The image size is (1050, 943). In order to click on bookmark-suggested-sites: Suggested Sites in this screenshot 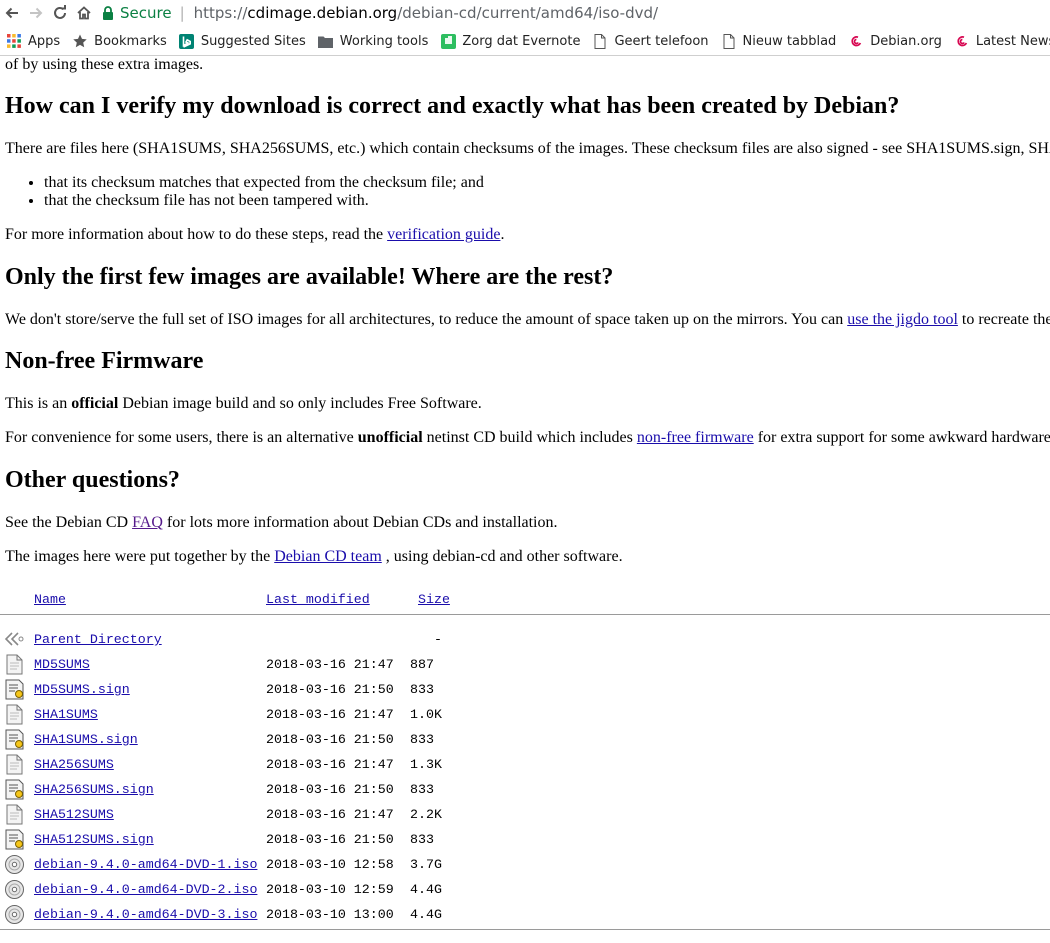, I will do `click(242, 41)`.